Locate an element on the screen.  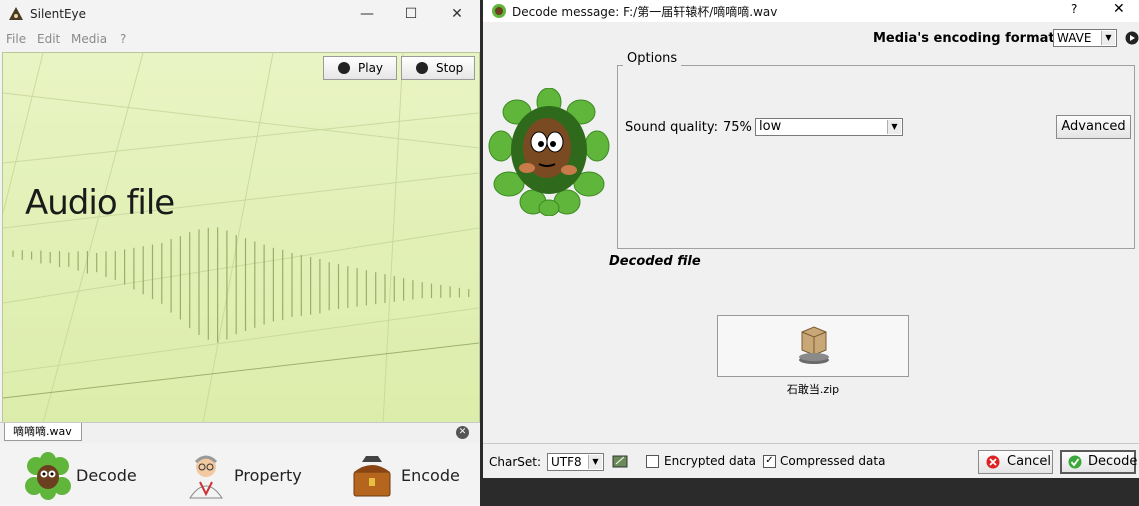
options-title: Options is located at coordinates (652, 58).